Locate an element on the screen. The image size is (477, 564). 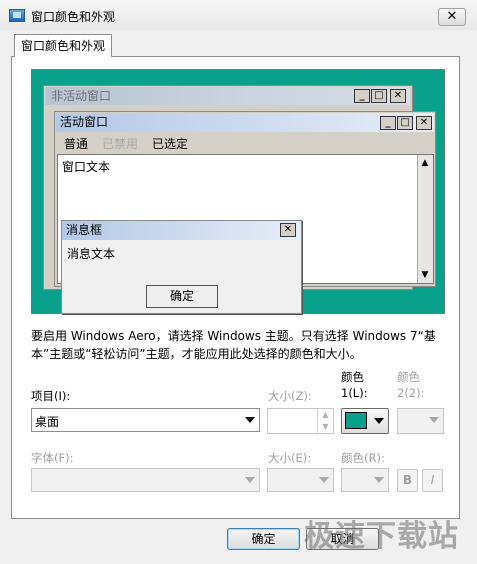
italic-button: I is located at coordinates (432, 480).